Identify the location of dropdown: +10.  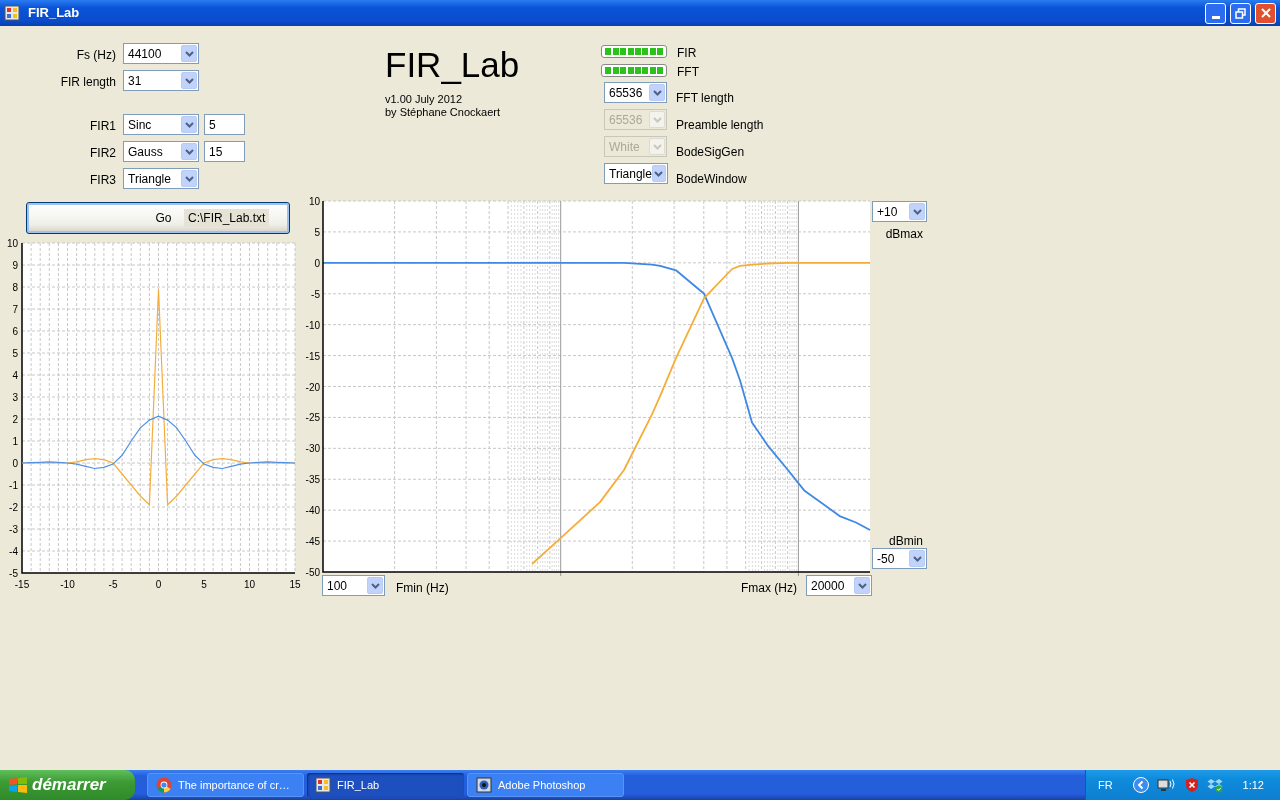
(899, 211).